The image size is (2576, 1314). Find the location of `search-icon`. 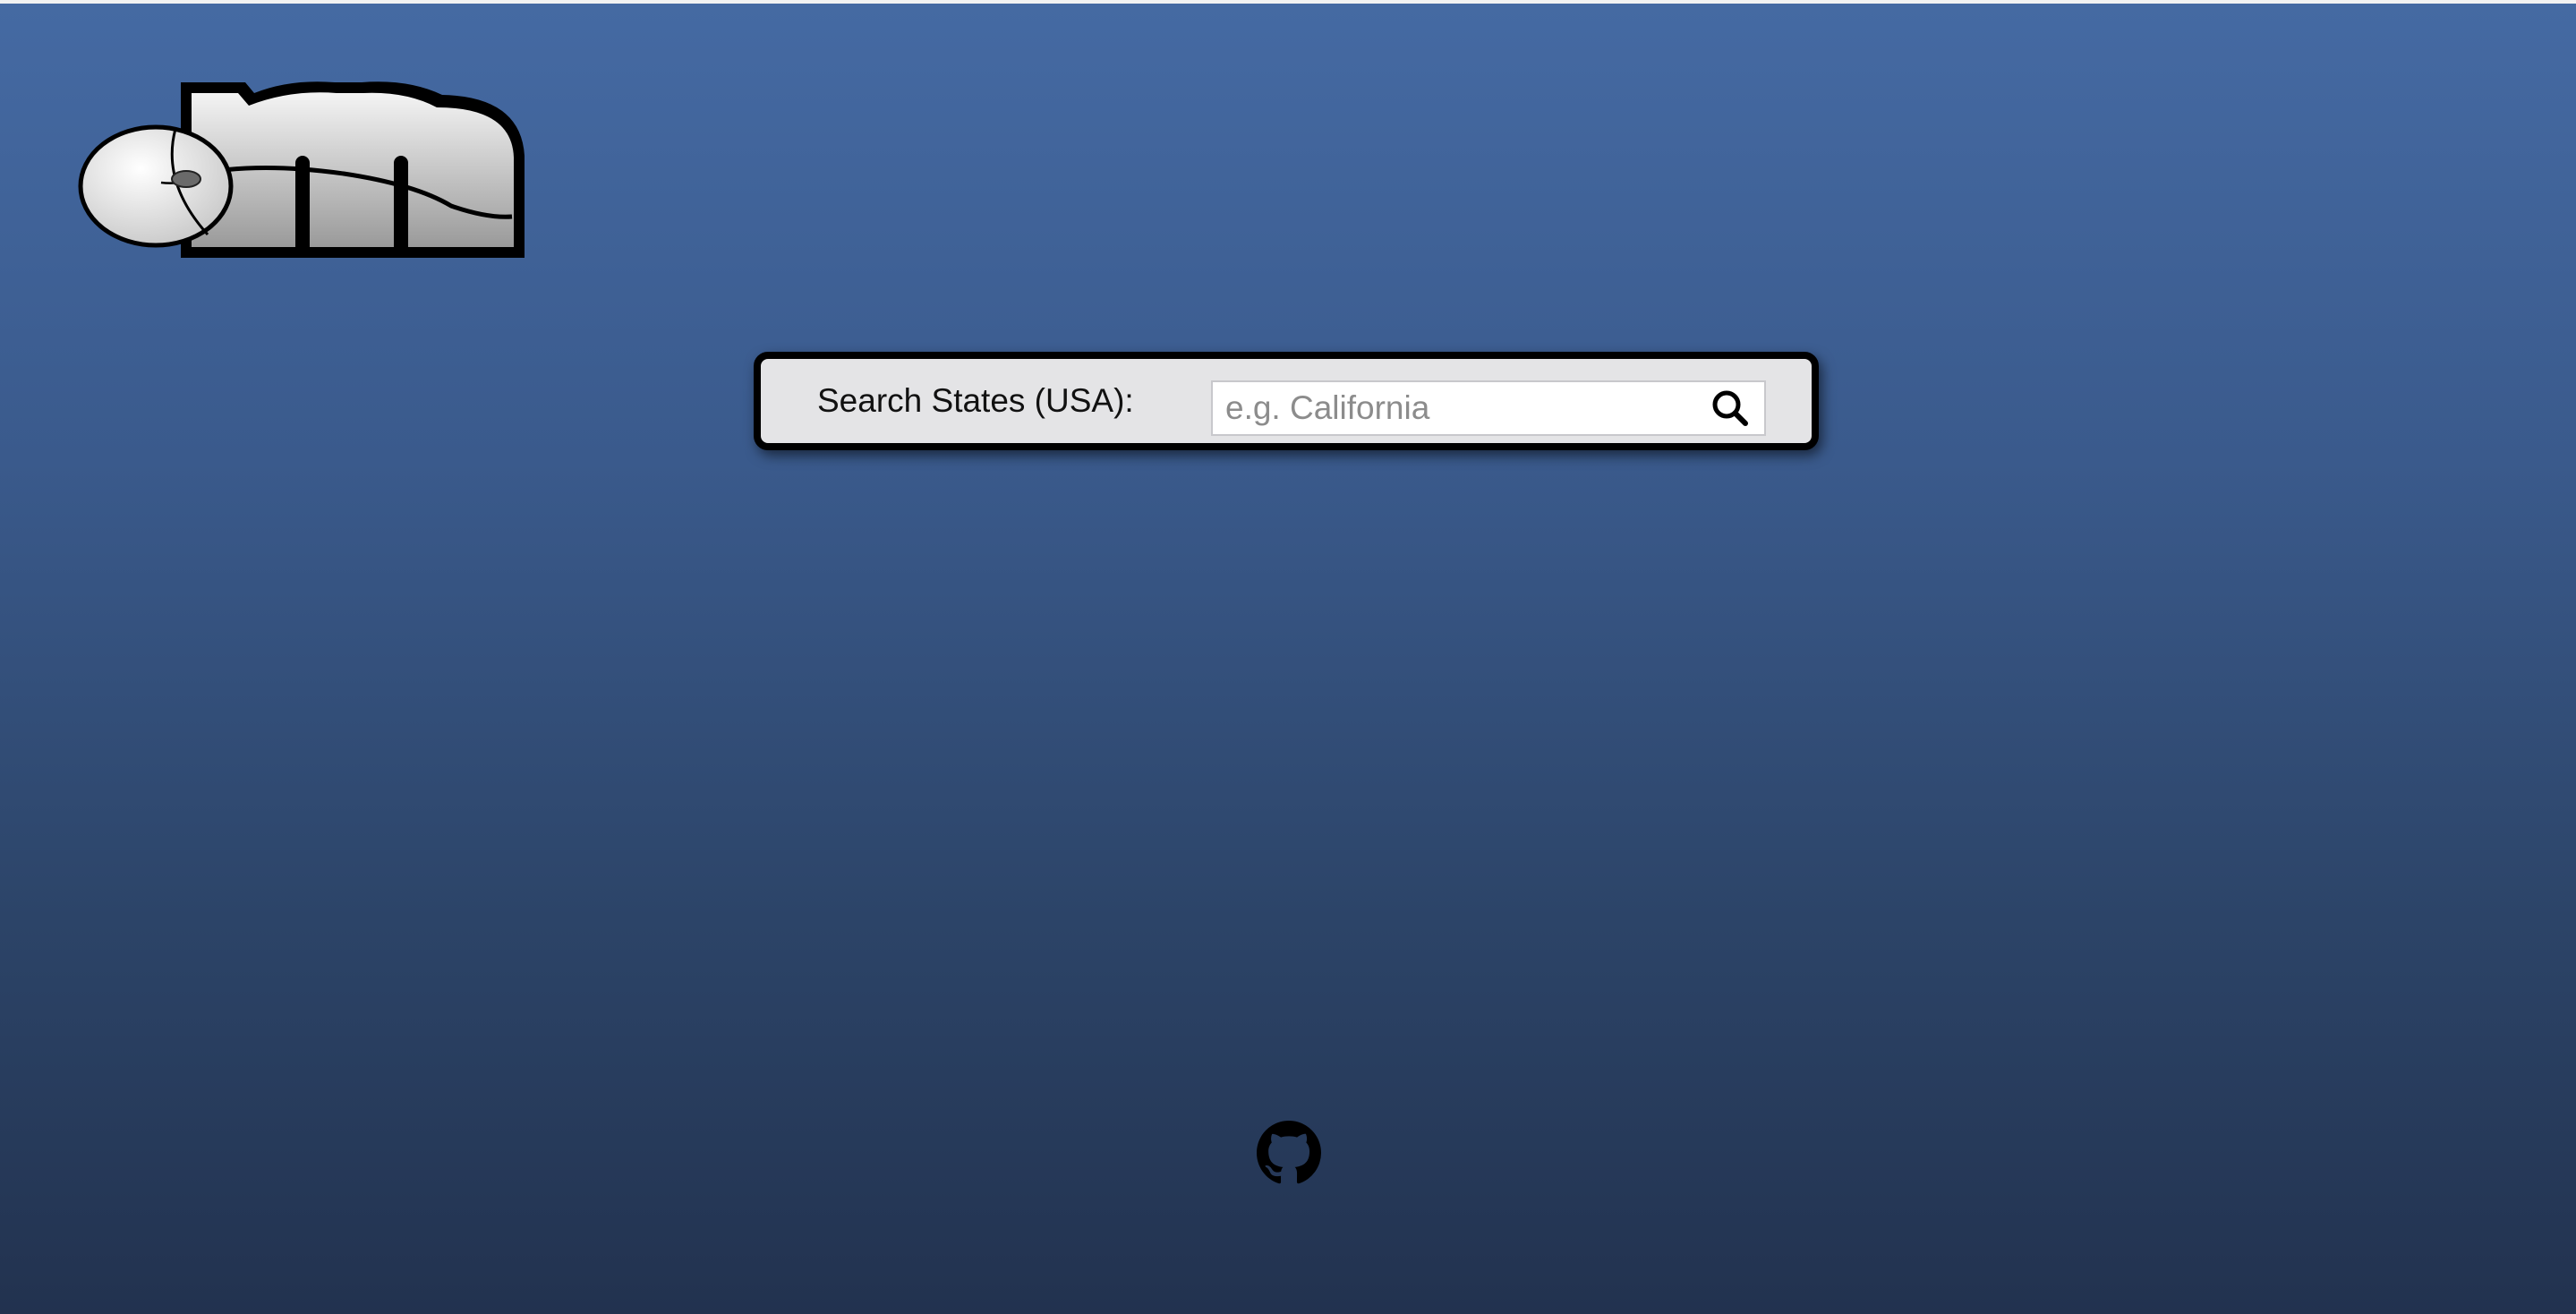

search-icon is located at coordinates (1730, 408).